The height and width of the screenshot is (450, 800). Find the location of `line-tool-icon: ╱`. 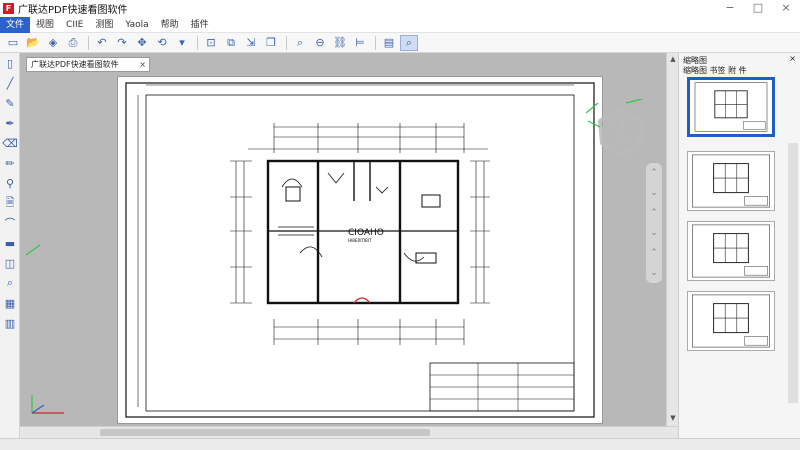

line-tool-icon: ╱ is located at coordinates (10, 83).